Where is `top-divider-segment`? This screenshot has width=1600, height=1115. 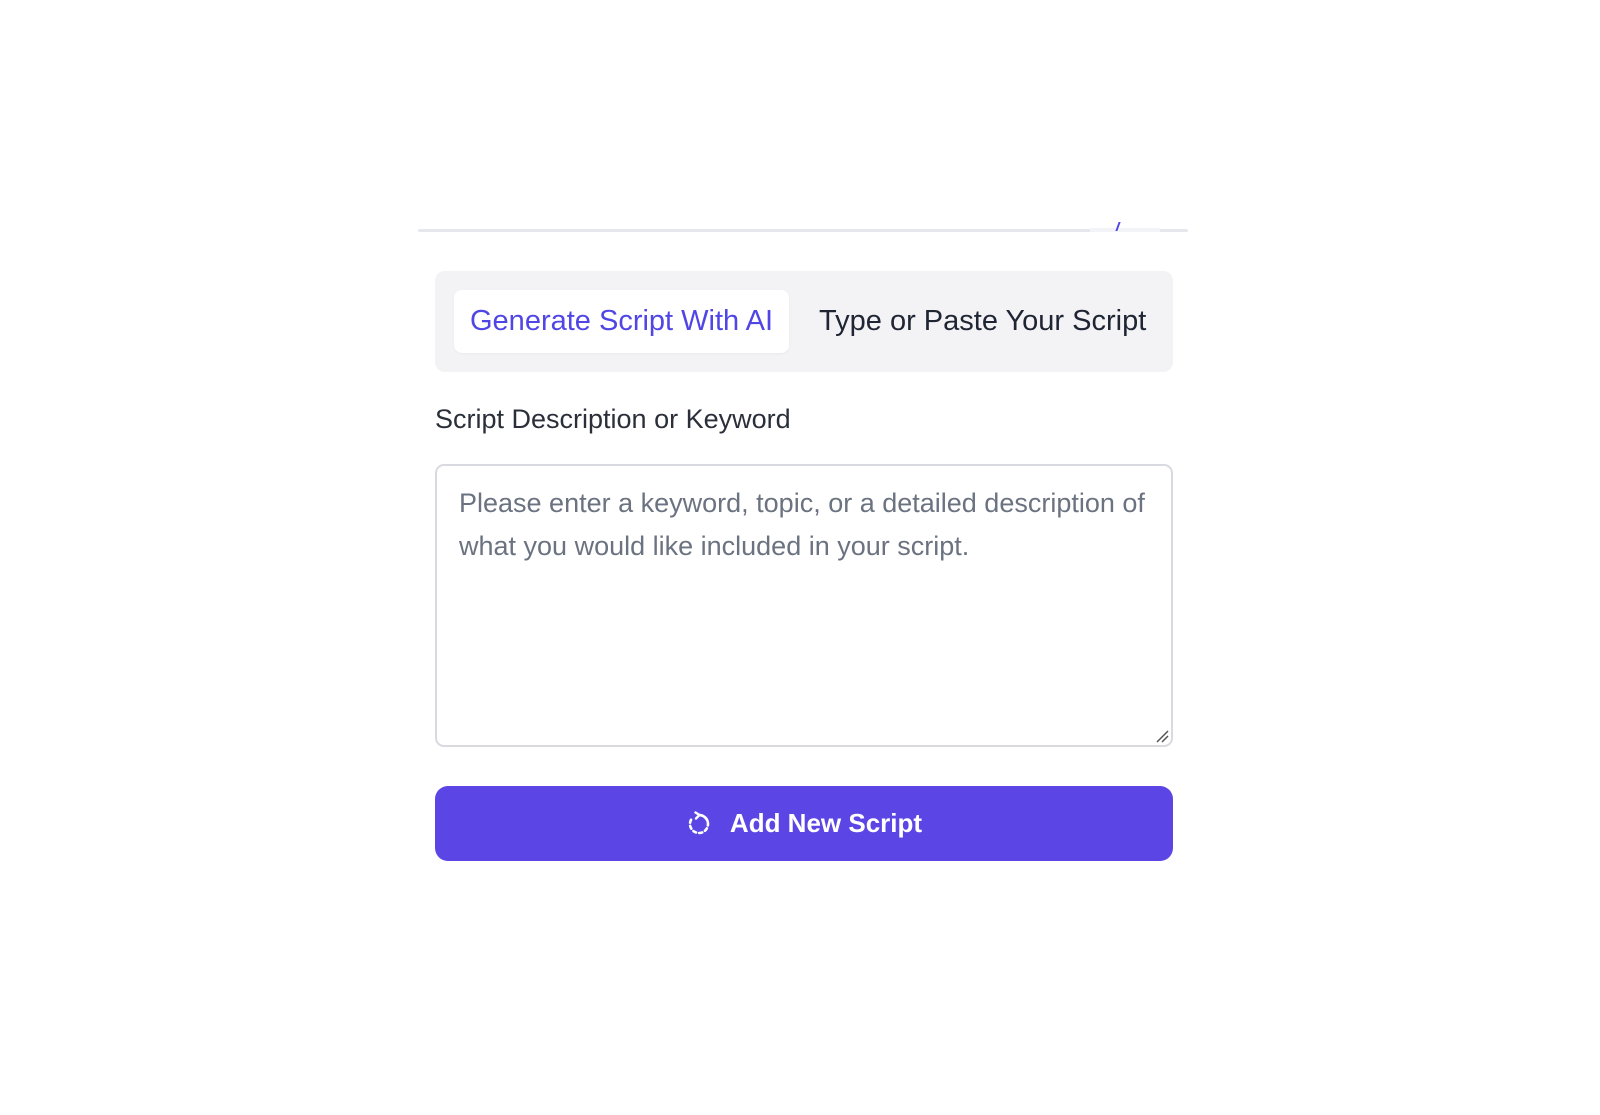 top-divider-segment is located at coordinates (1125, 230).